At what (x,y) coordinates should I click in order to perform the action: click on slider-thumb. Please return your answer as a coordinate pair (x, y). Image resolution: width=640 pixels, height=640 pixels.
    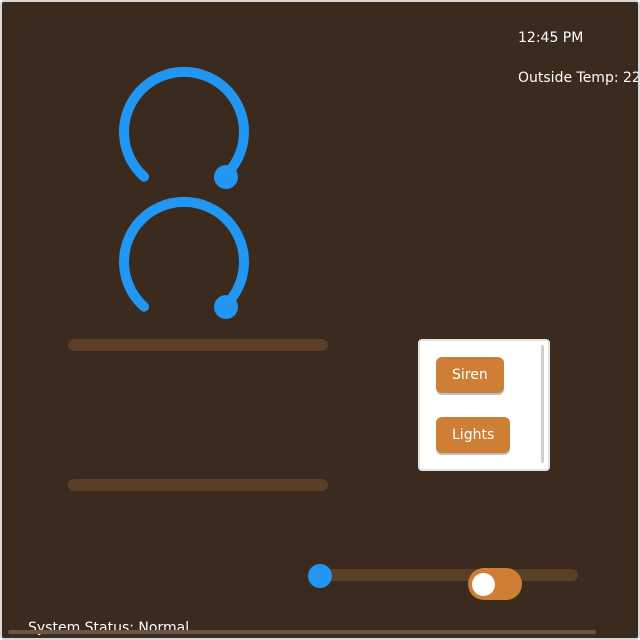
    Looking at the image, I should click on (320, 576).